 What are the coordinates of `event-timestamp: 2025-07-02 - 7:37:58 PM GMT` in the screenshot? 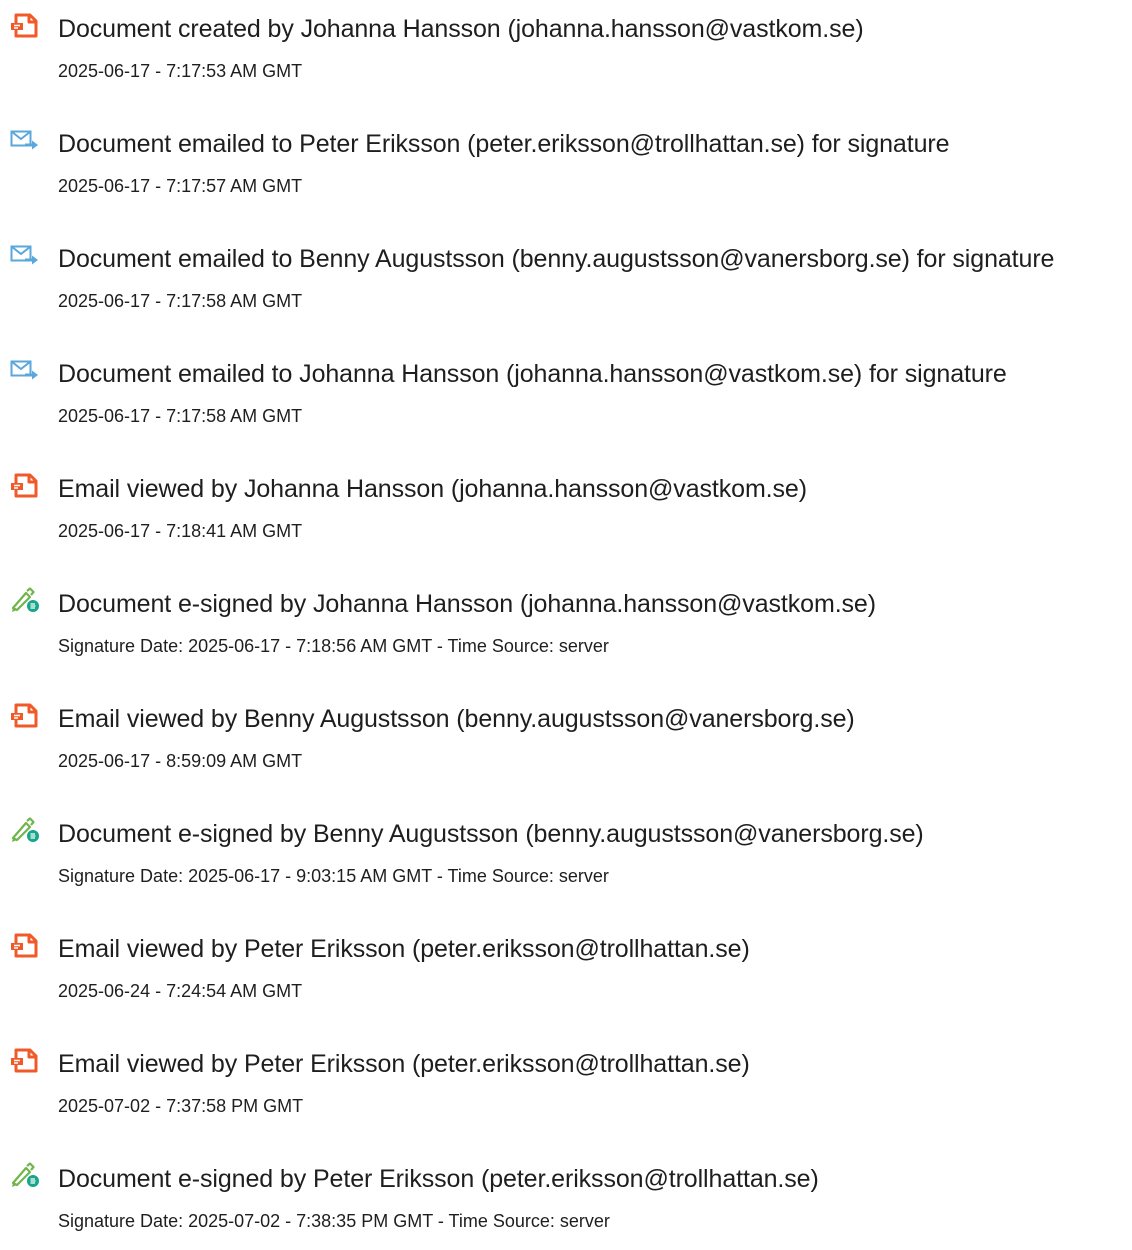 It's located at (181, 1106).